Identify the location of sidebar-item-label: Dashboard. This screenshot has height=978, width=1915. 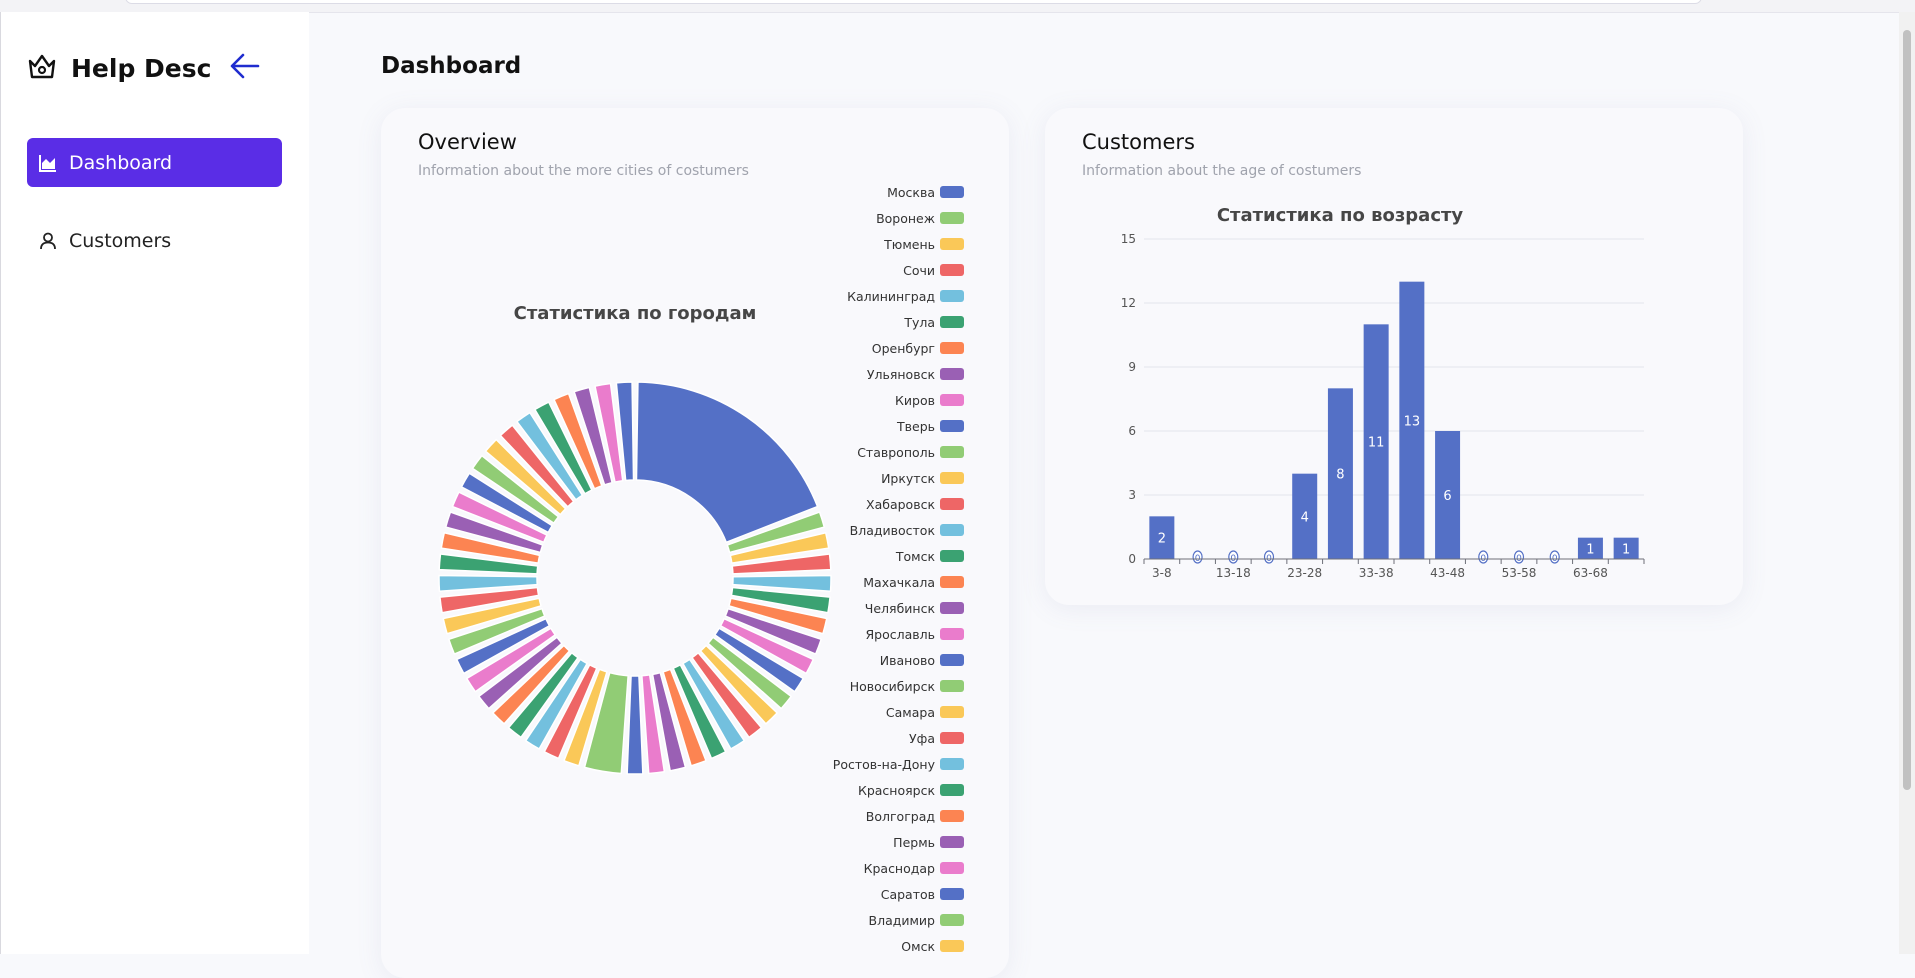
(121, 162).